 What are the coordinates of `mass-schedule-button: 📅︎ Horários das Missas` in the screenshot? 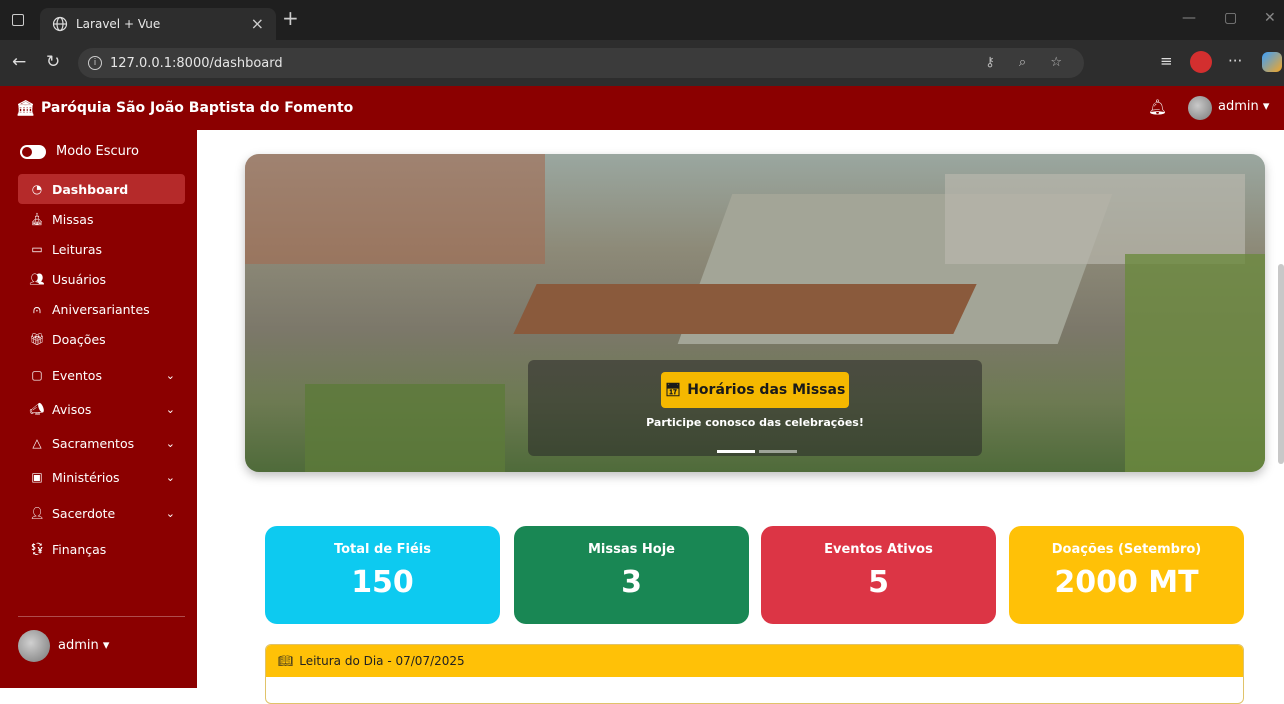 It's located at (755, 390).